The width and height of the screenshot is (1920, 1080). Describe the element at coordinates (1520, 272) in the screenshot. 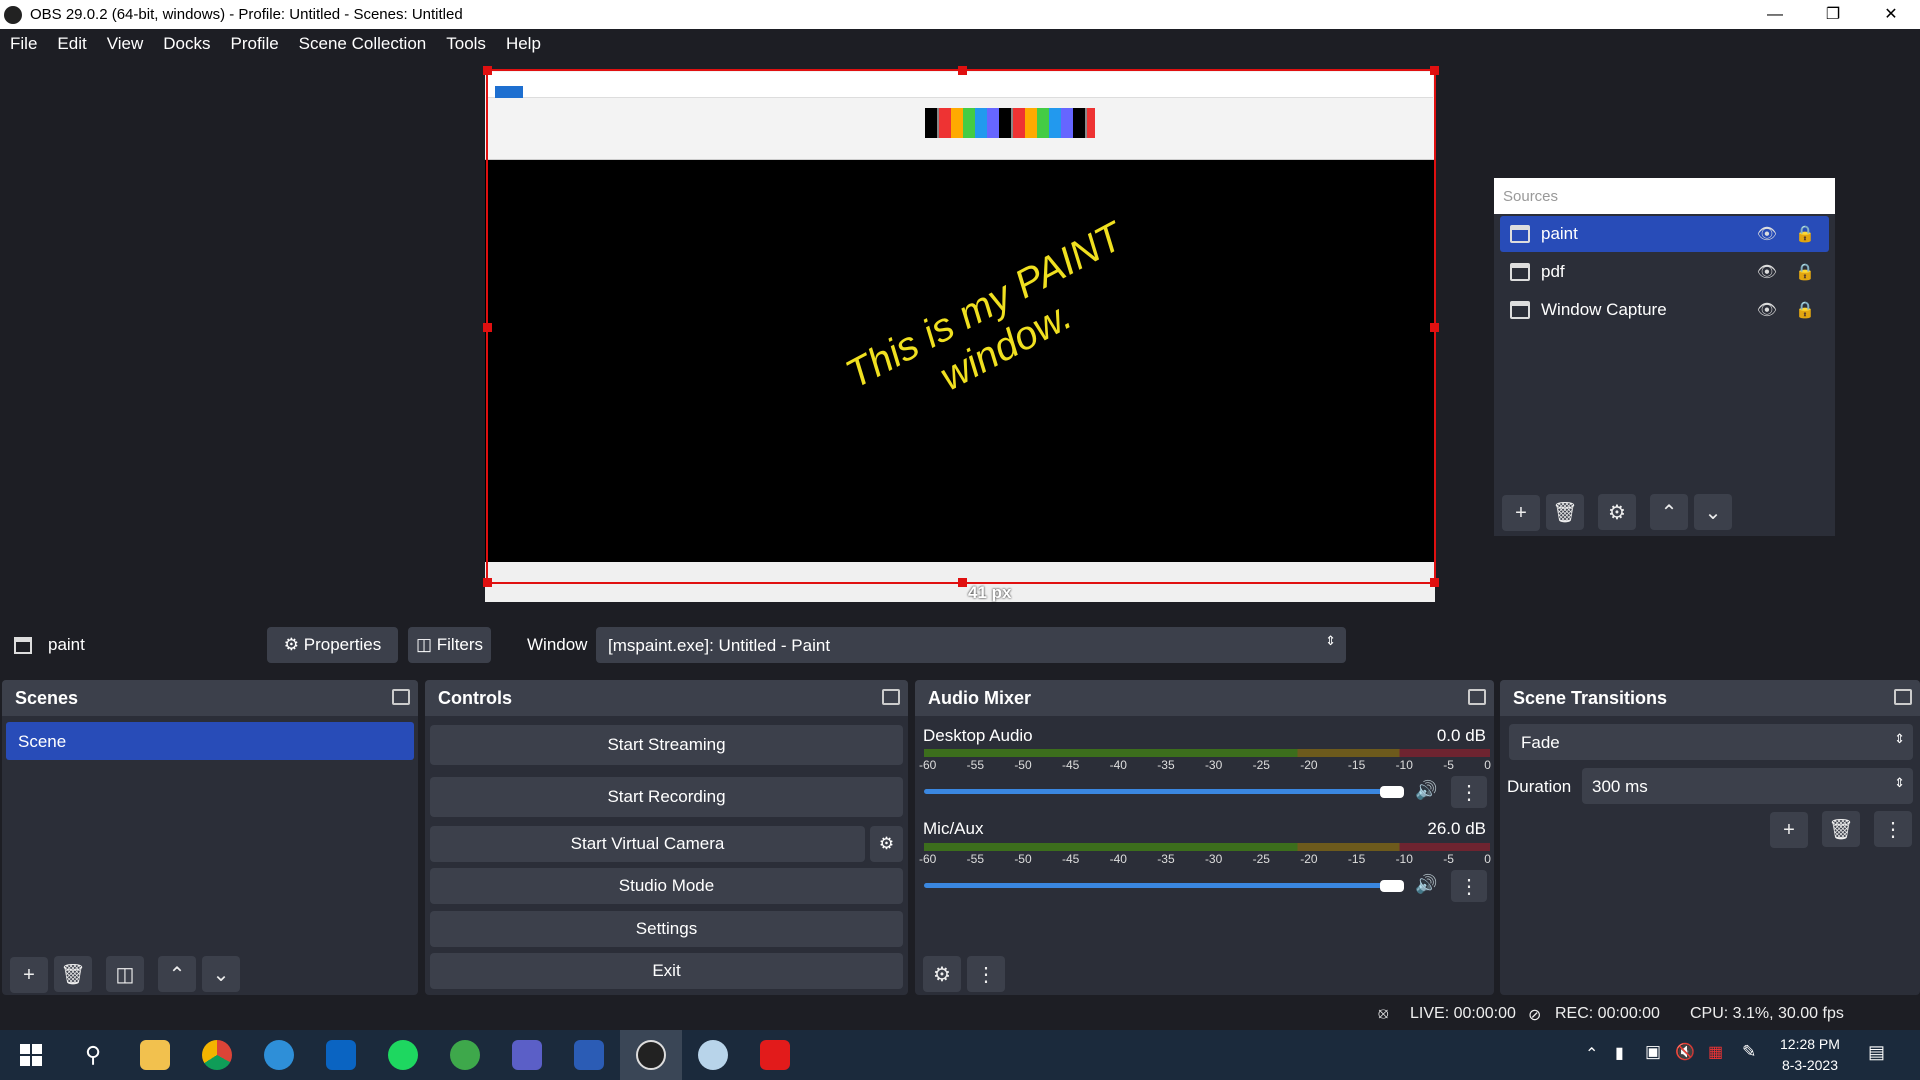

I see `window-icon` at that location.